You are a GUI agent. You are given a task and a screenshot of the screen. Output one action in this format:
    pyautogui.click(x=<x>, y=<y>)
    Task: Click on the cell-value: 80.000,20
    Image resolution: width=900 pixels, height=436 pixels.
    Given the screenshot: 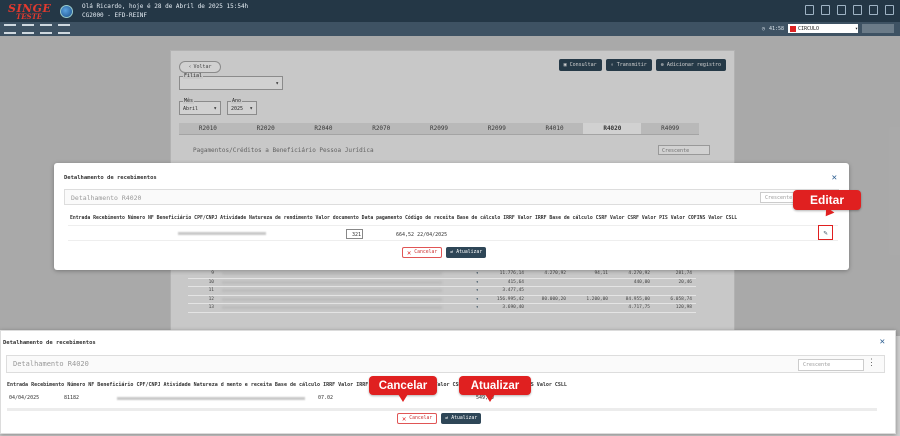 What is the action you would take?
    pyautogui.click(x=553, y=299)
    